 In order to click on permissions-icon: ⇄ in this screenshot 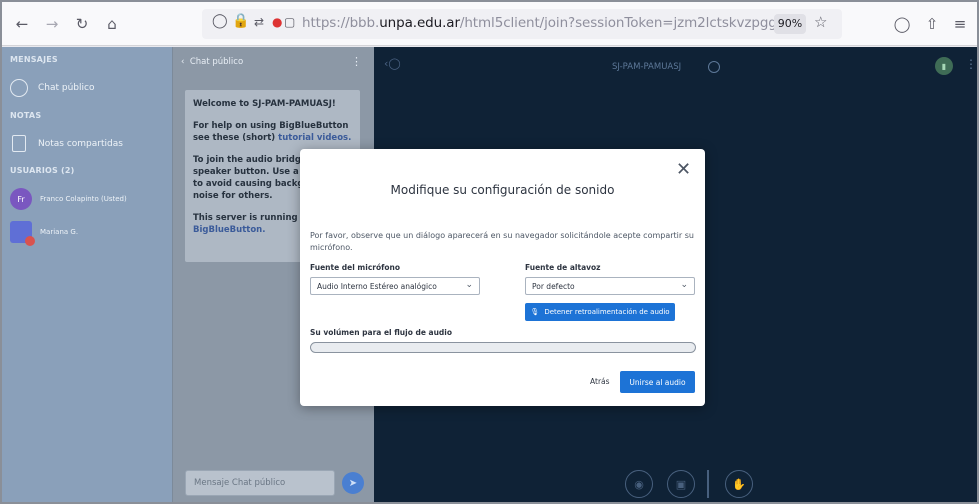, I will do `click(259, 22)`.